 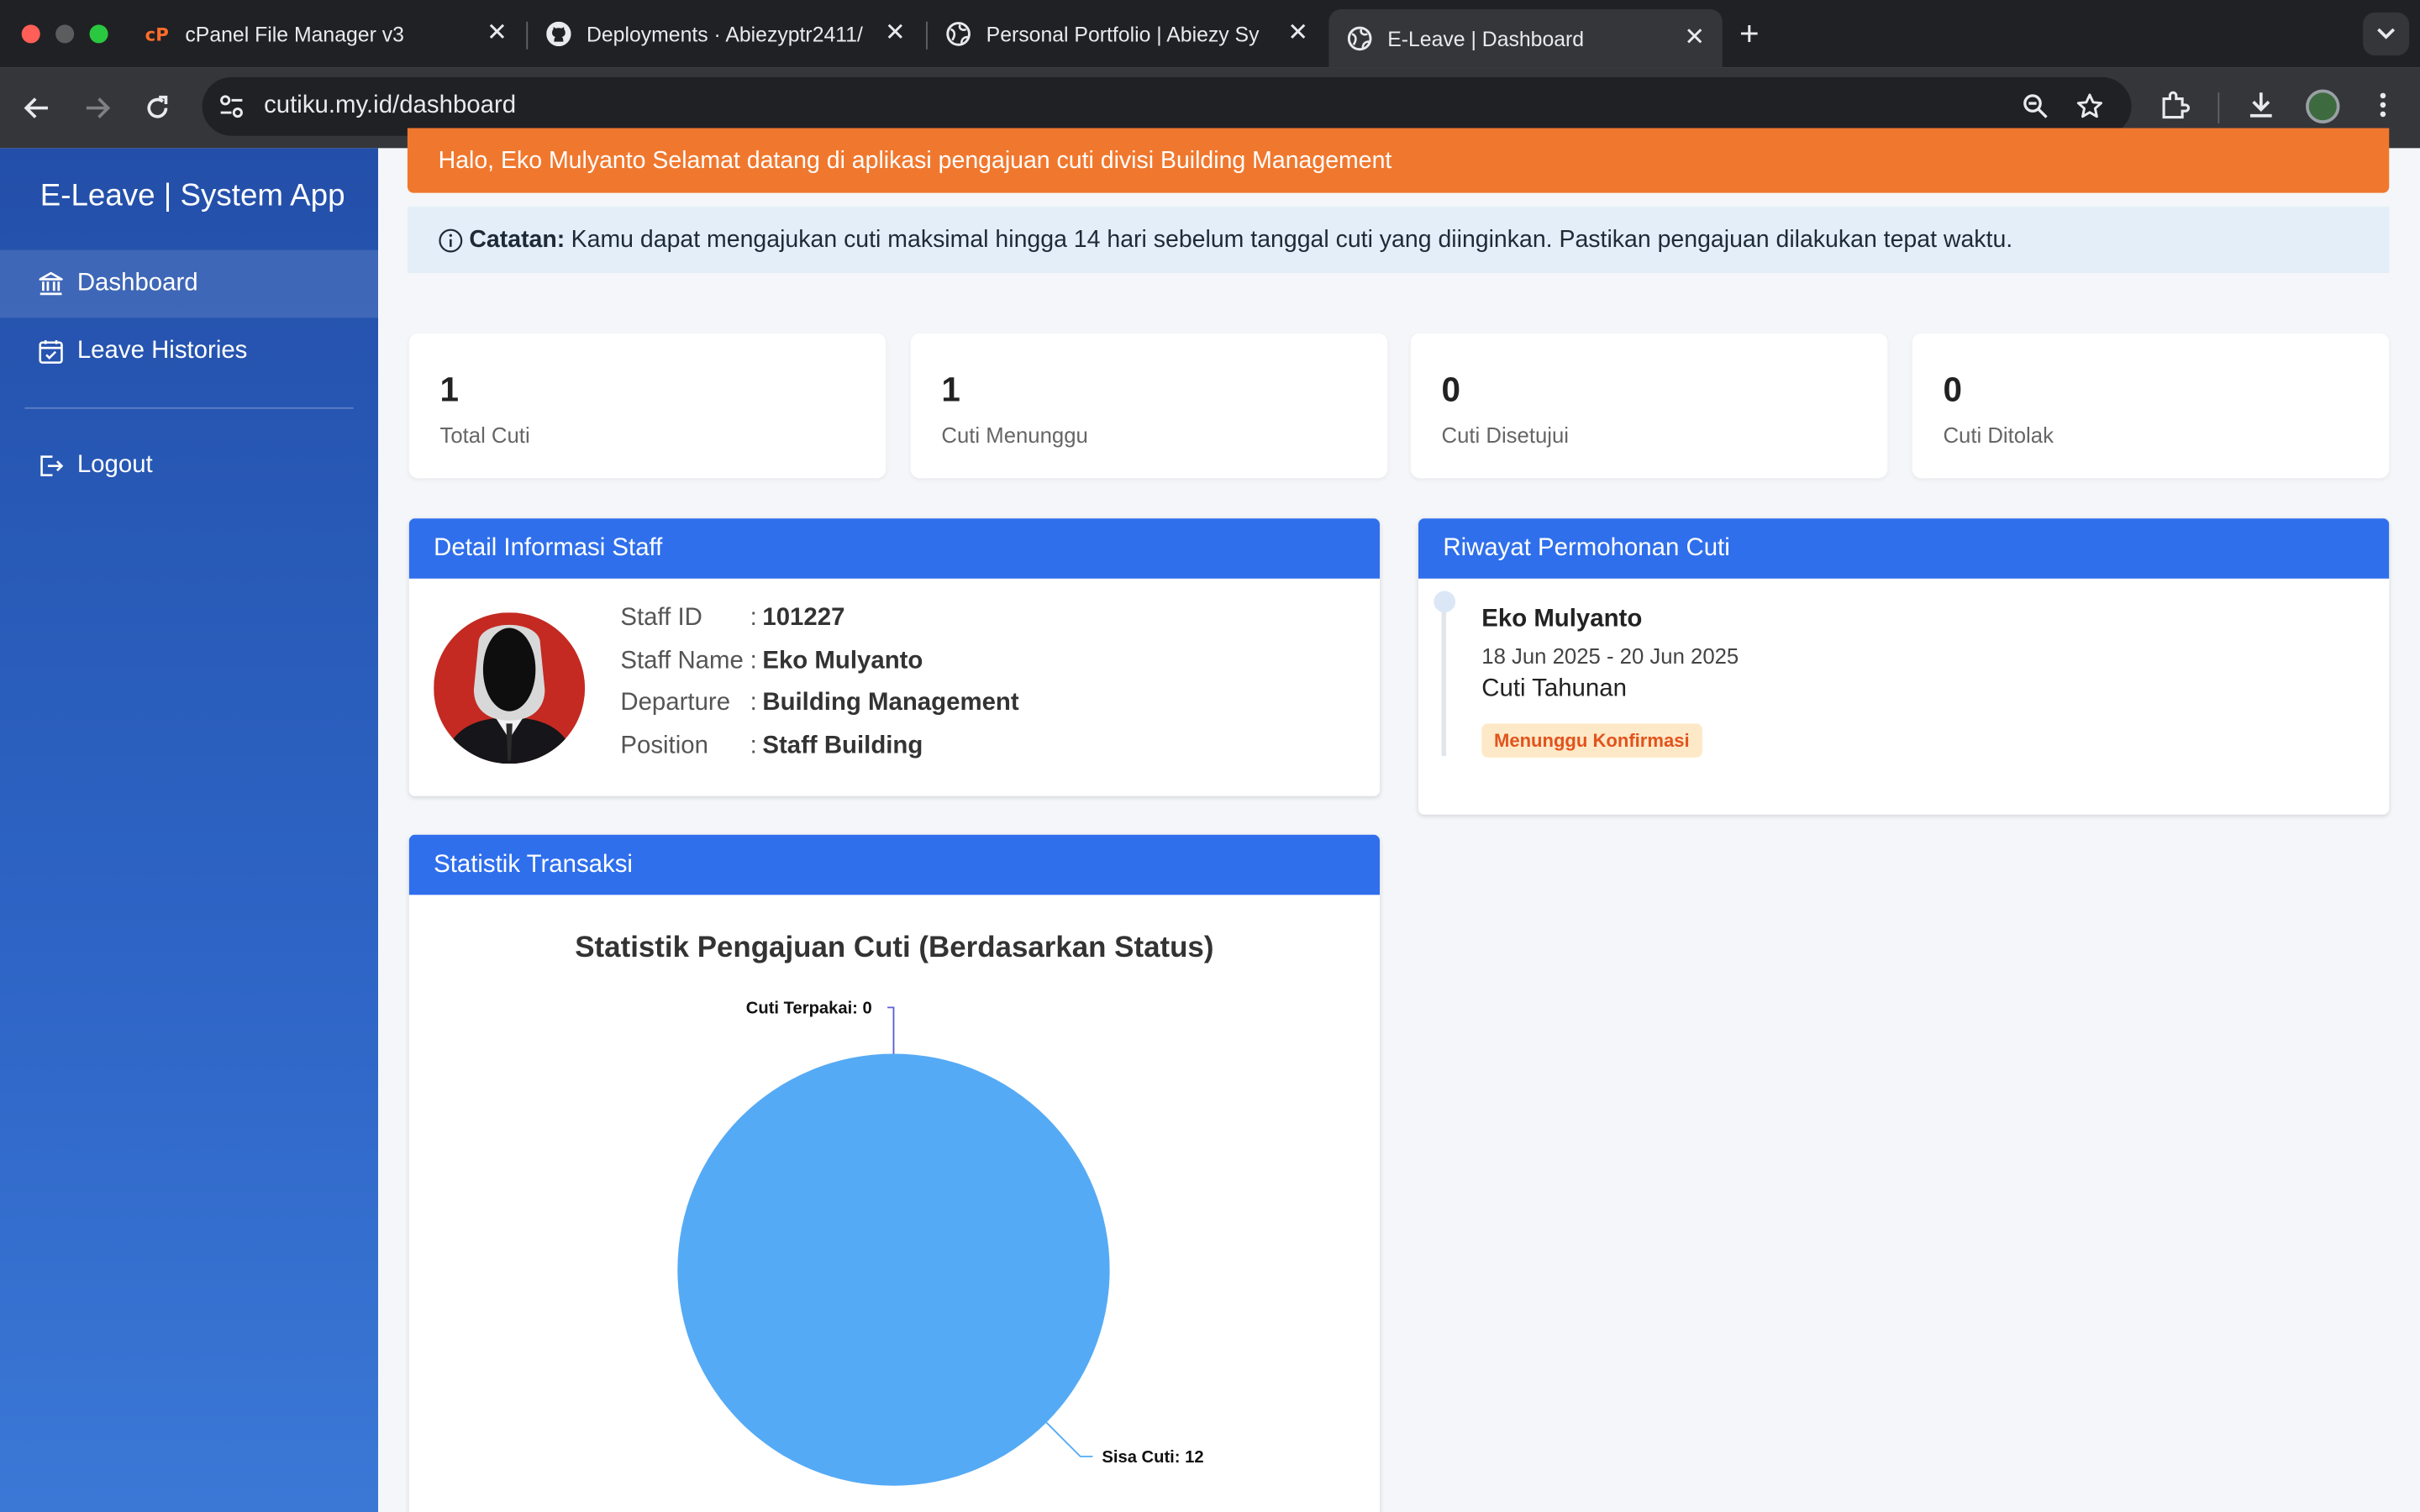 What do you see at coordinates (803, 618) in the screenshot?
I see `field-value: 101227` at bounding box center [803, 618].